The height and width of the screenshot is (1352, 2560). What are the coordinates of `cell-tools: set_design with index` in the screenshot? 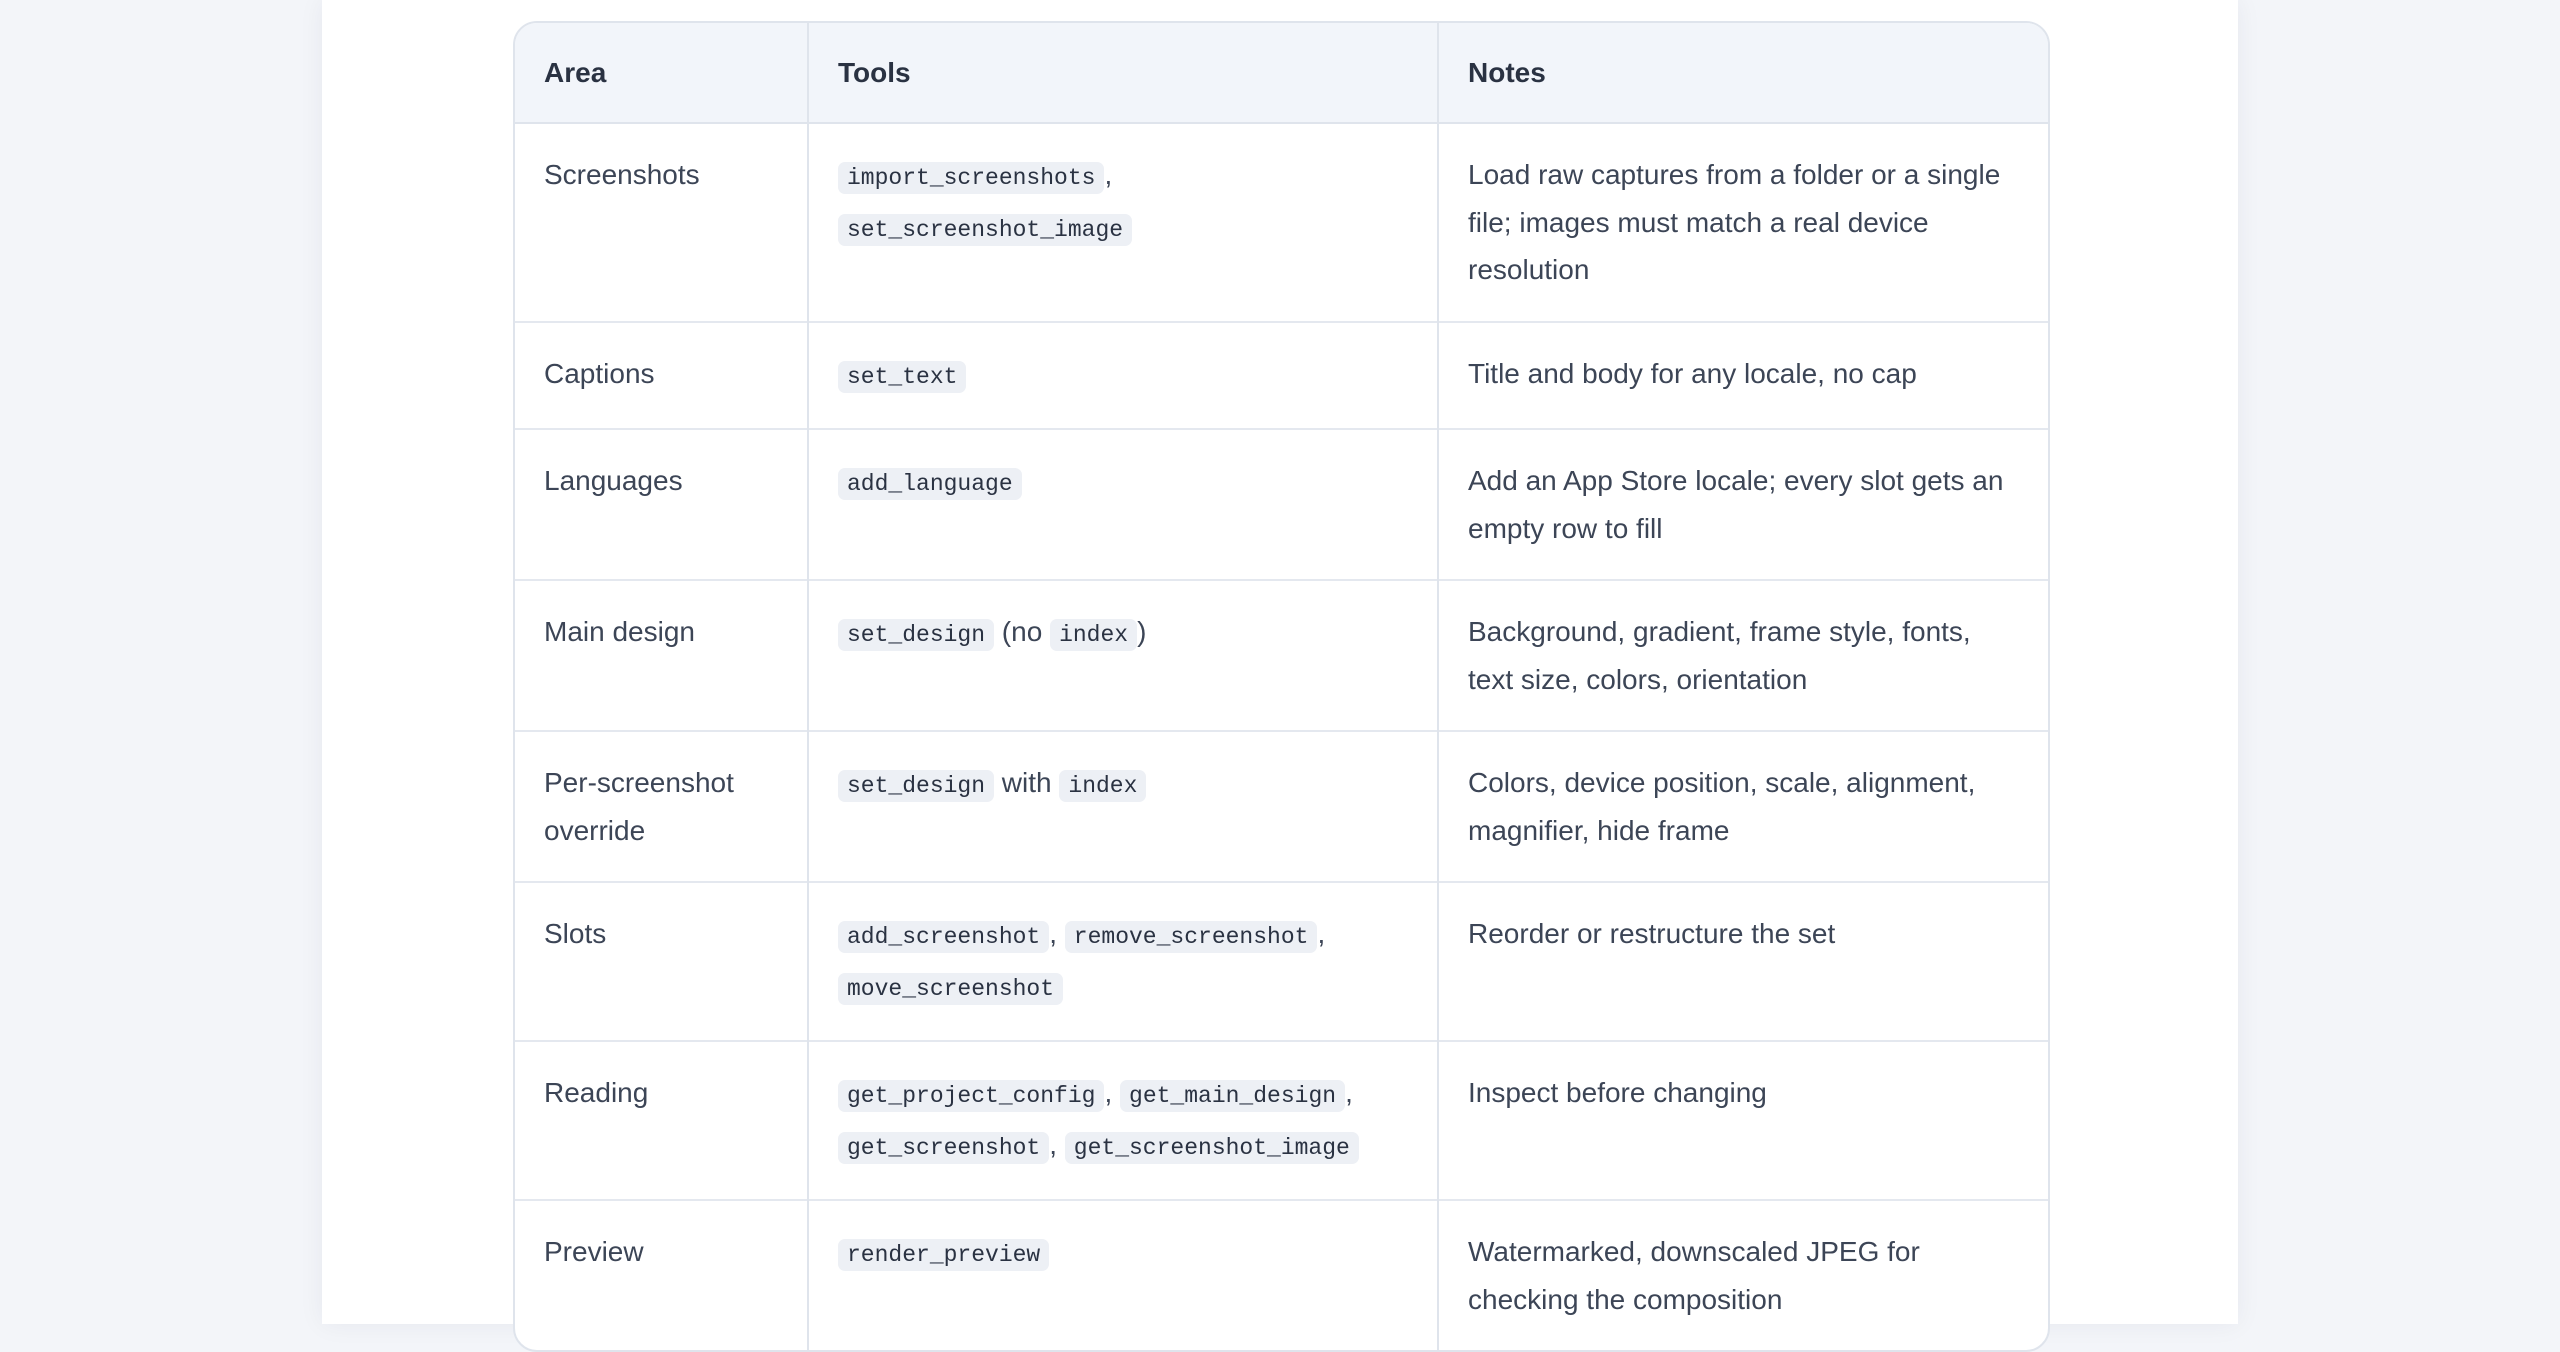 It's located at (1122, 806).